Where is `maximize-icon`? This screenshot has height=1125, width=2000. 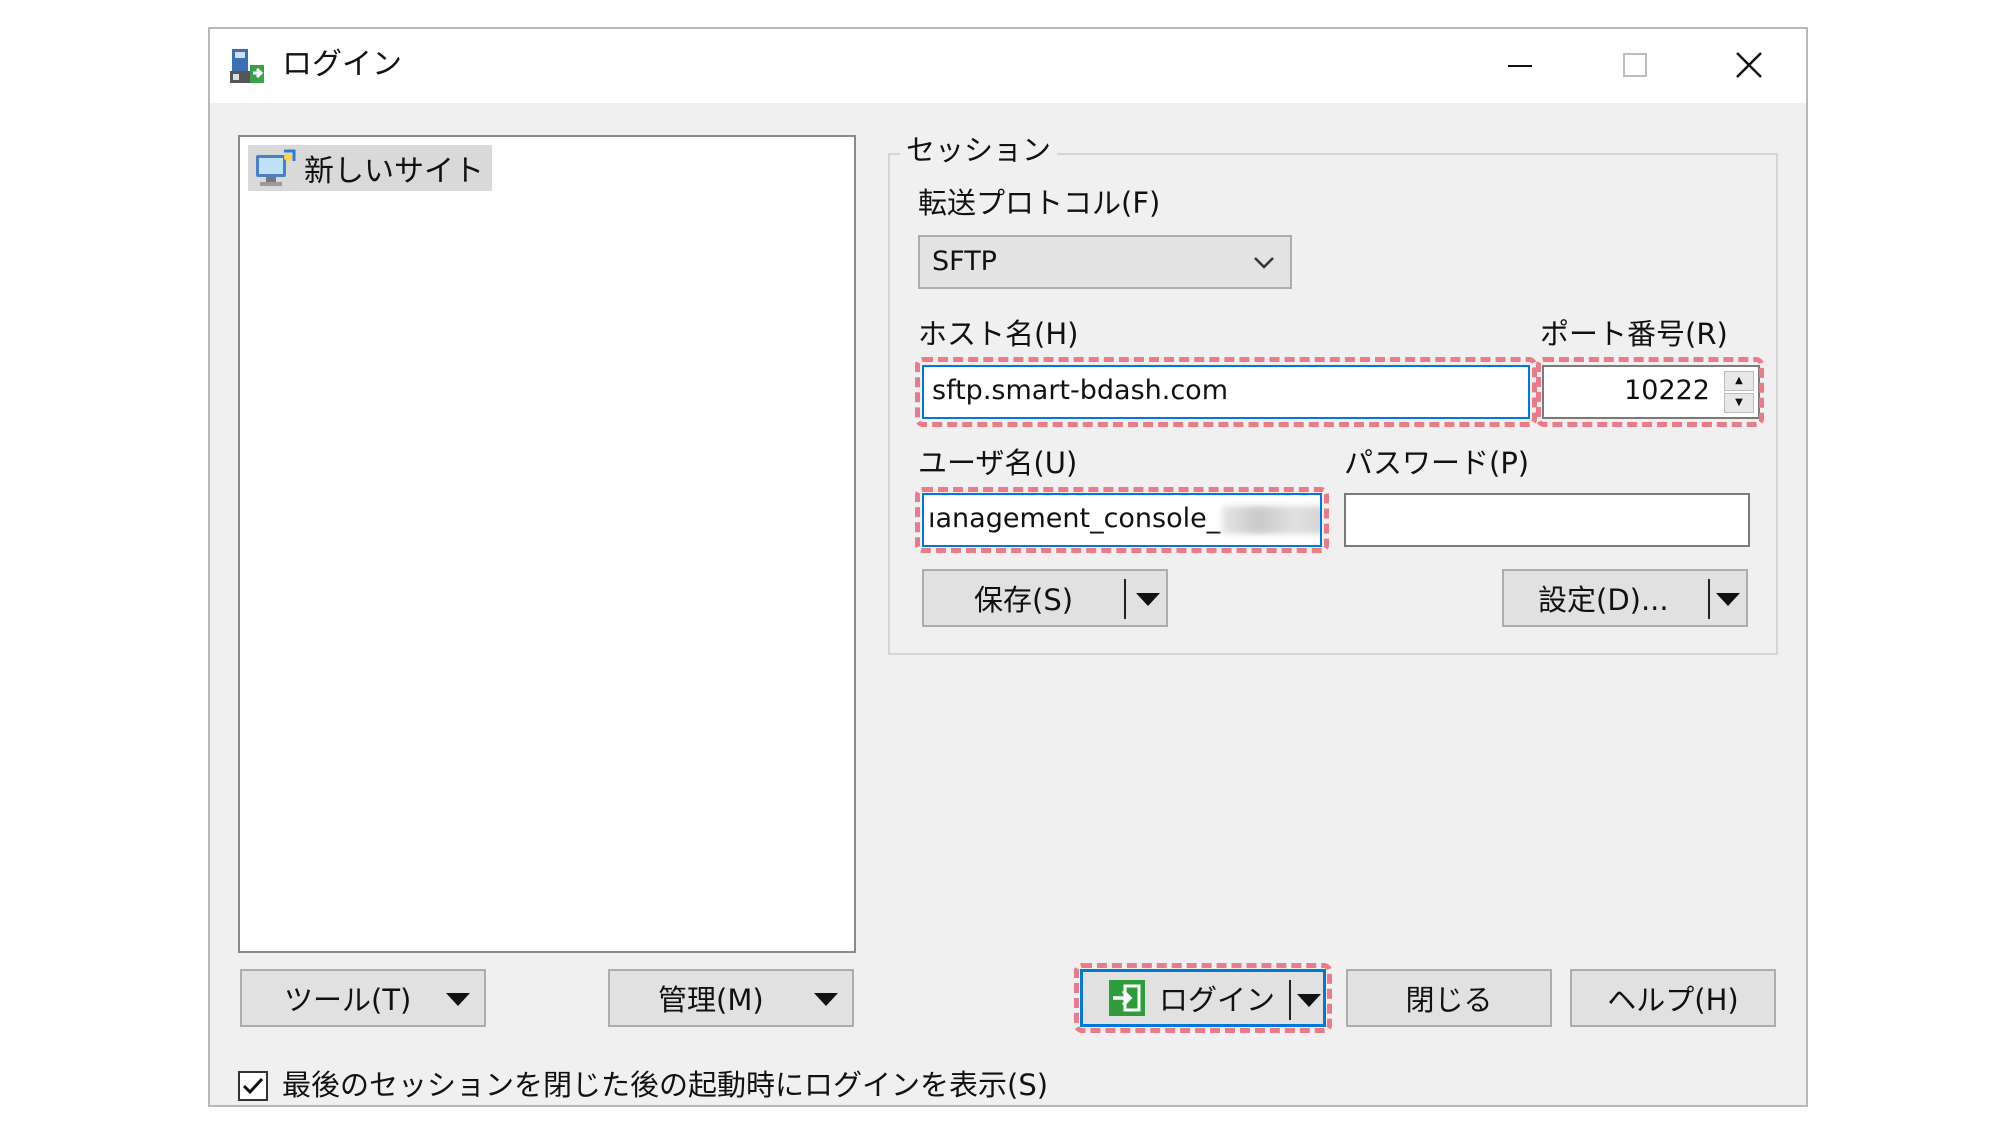
maximize-icon is located at coordinates (1635, 65).